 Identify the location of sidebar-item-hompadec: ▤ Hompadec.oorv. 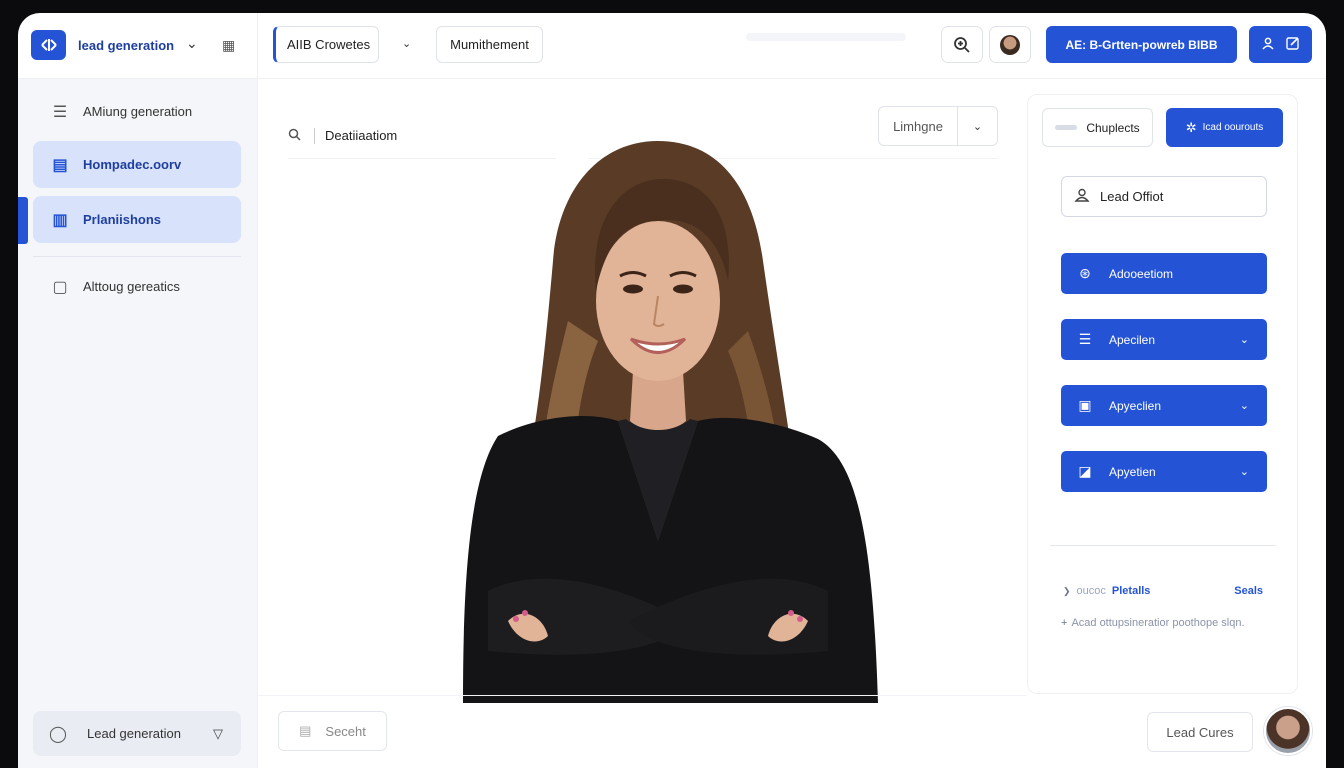
(137, 164).